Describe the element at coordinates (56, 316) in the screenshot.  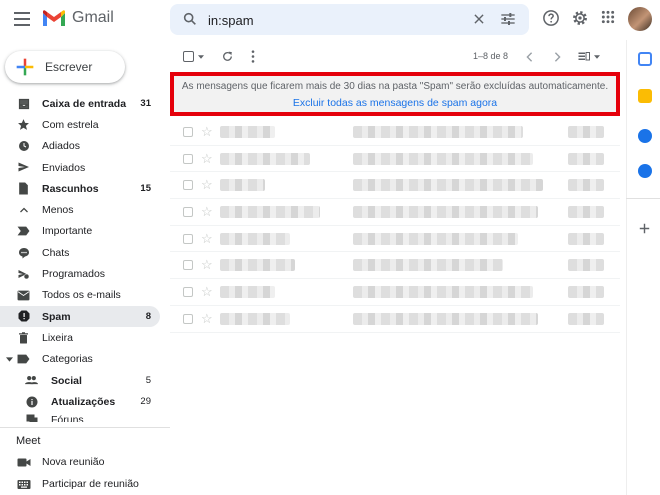
I see `sidebar-item-label: Spam` at that location.